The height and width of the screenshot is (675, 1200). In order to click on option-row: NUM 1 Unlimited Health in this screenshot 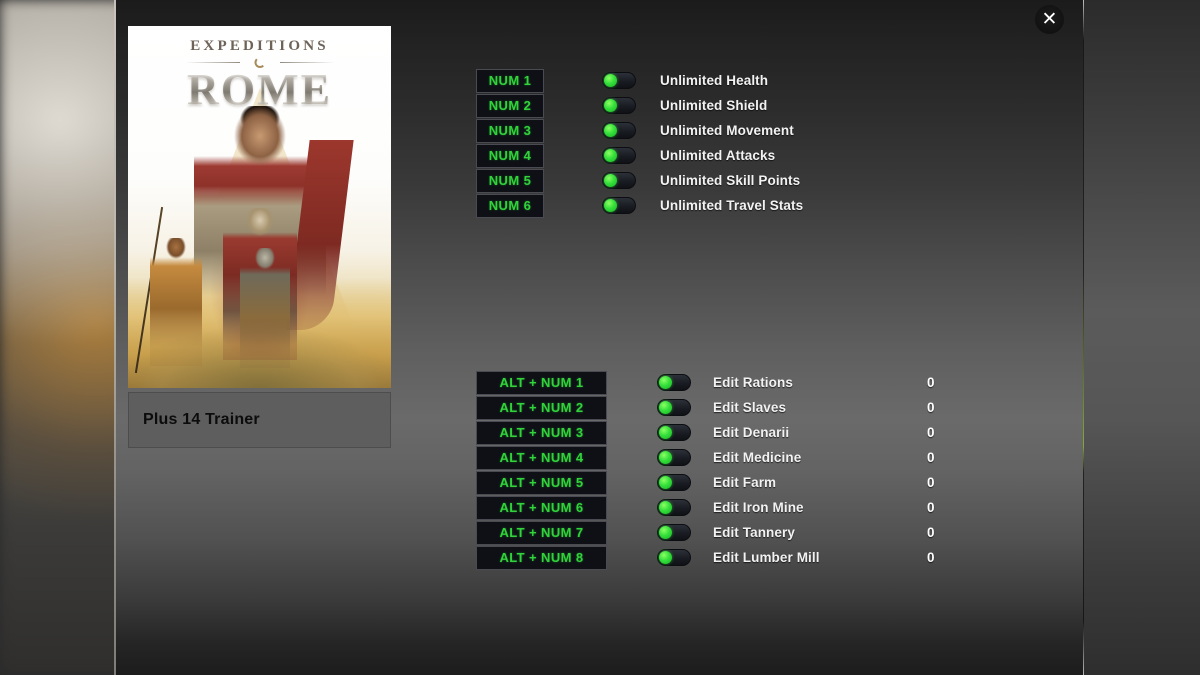, I will do `click(639, 80)`.